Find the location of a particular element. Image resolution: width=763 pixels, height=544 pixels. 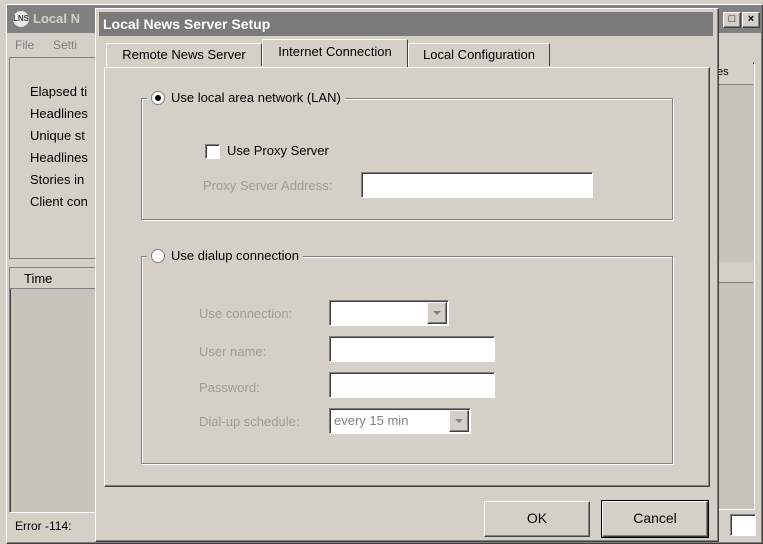

stat-unique-stories: Unique st is located at coordinates (57, 135).